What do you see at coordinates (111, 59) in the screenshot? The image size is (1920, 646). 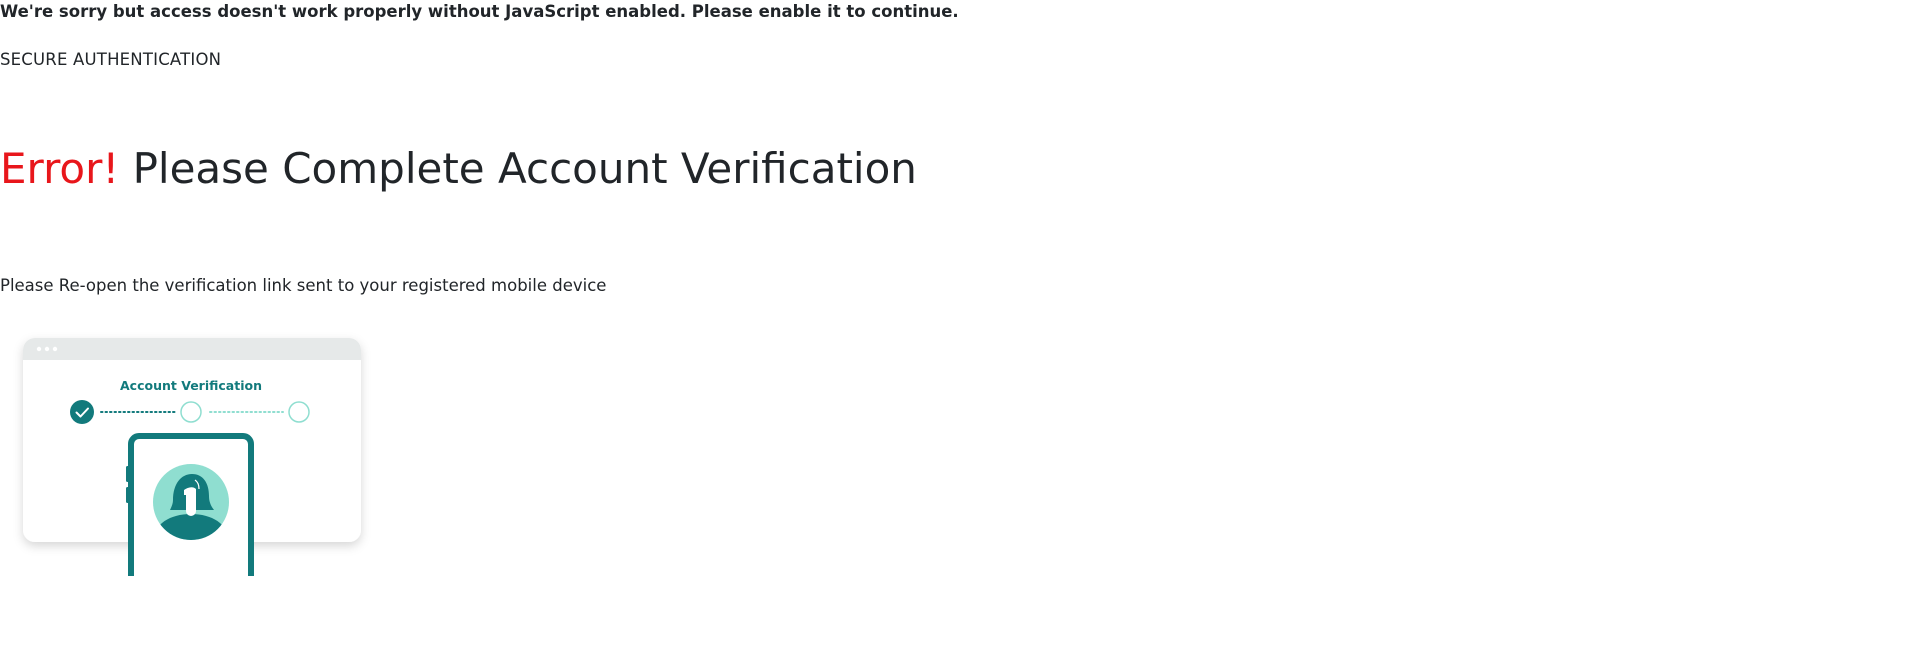 I see `secure-authentication-label: SECURE AUTHENTICATION` at bounding box center [111, 59].